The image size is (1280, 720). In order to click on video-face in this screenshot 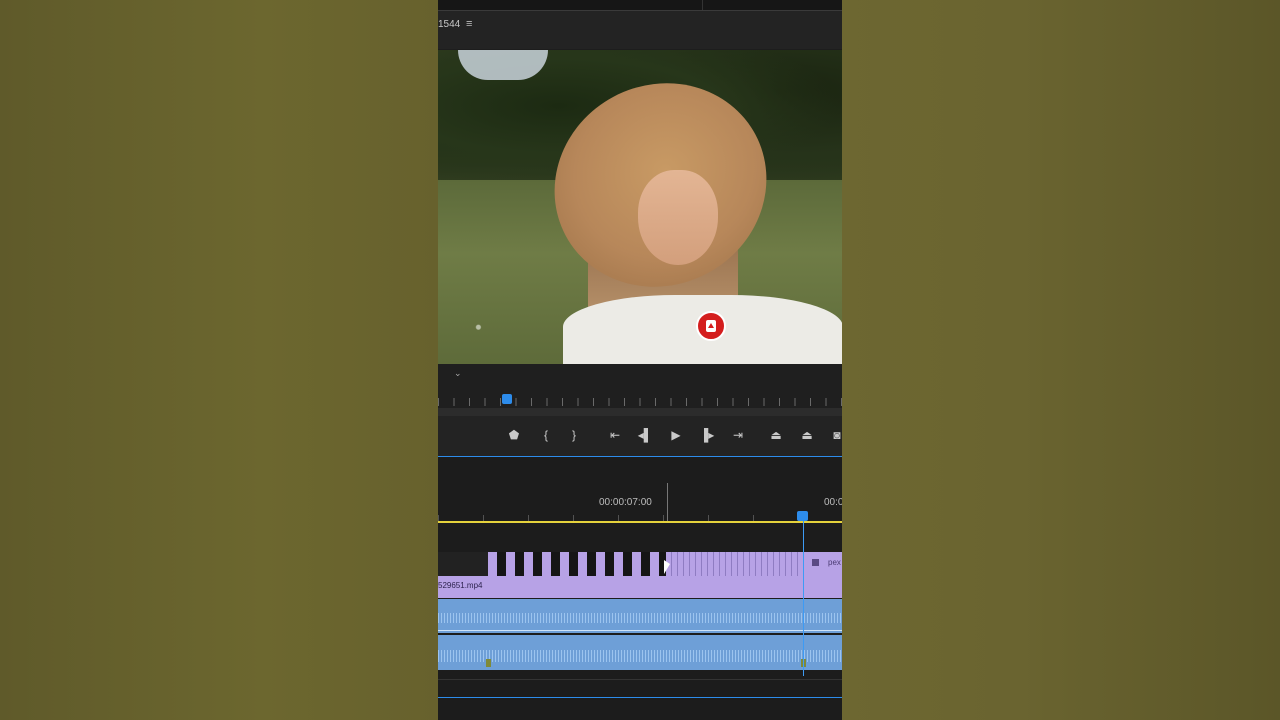, I will do `click(678, 217)`.